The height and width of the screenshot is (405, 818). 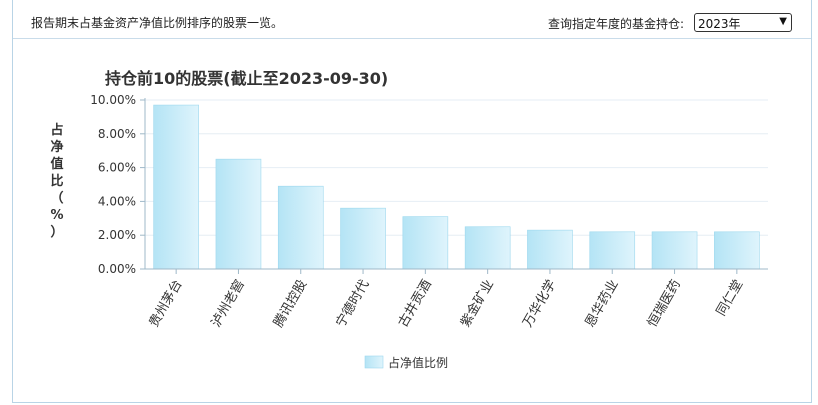 What do you see at coordinates (56, 147) in the screenshot?
I see `y-axis-label-char: 净` at bounding box center [56, 147].